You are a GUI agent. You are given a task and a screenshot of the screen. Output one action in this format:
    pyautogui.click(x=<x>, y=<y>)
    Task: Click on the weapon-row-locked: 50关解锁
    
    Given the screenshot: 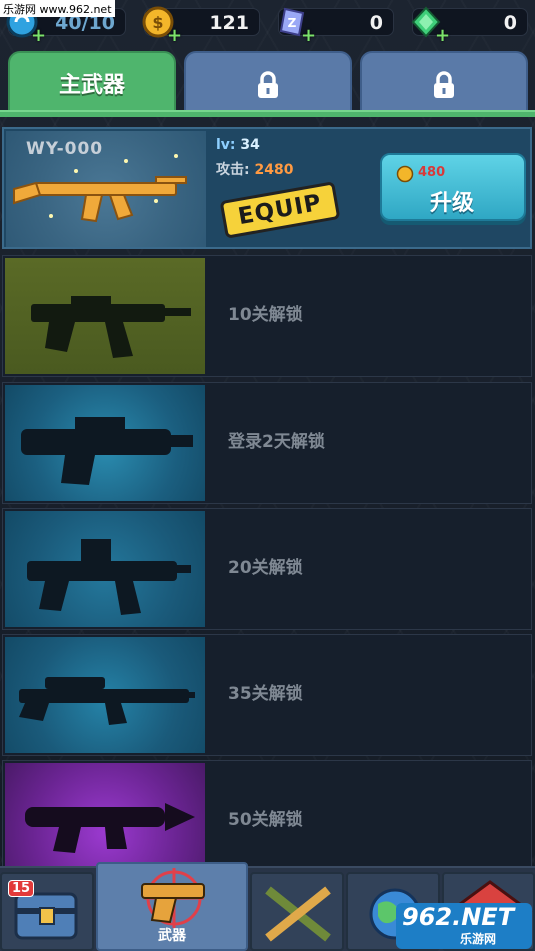 What is the action you would take?
    pyautogui.click(x=267, y=821)
    